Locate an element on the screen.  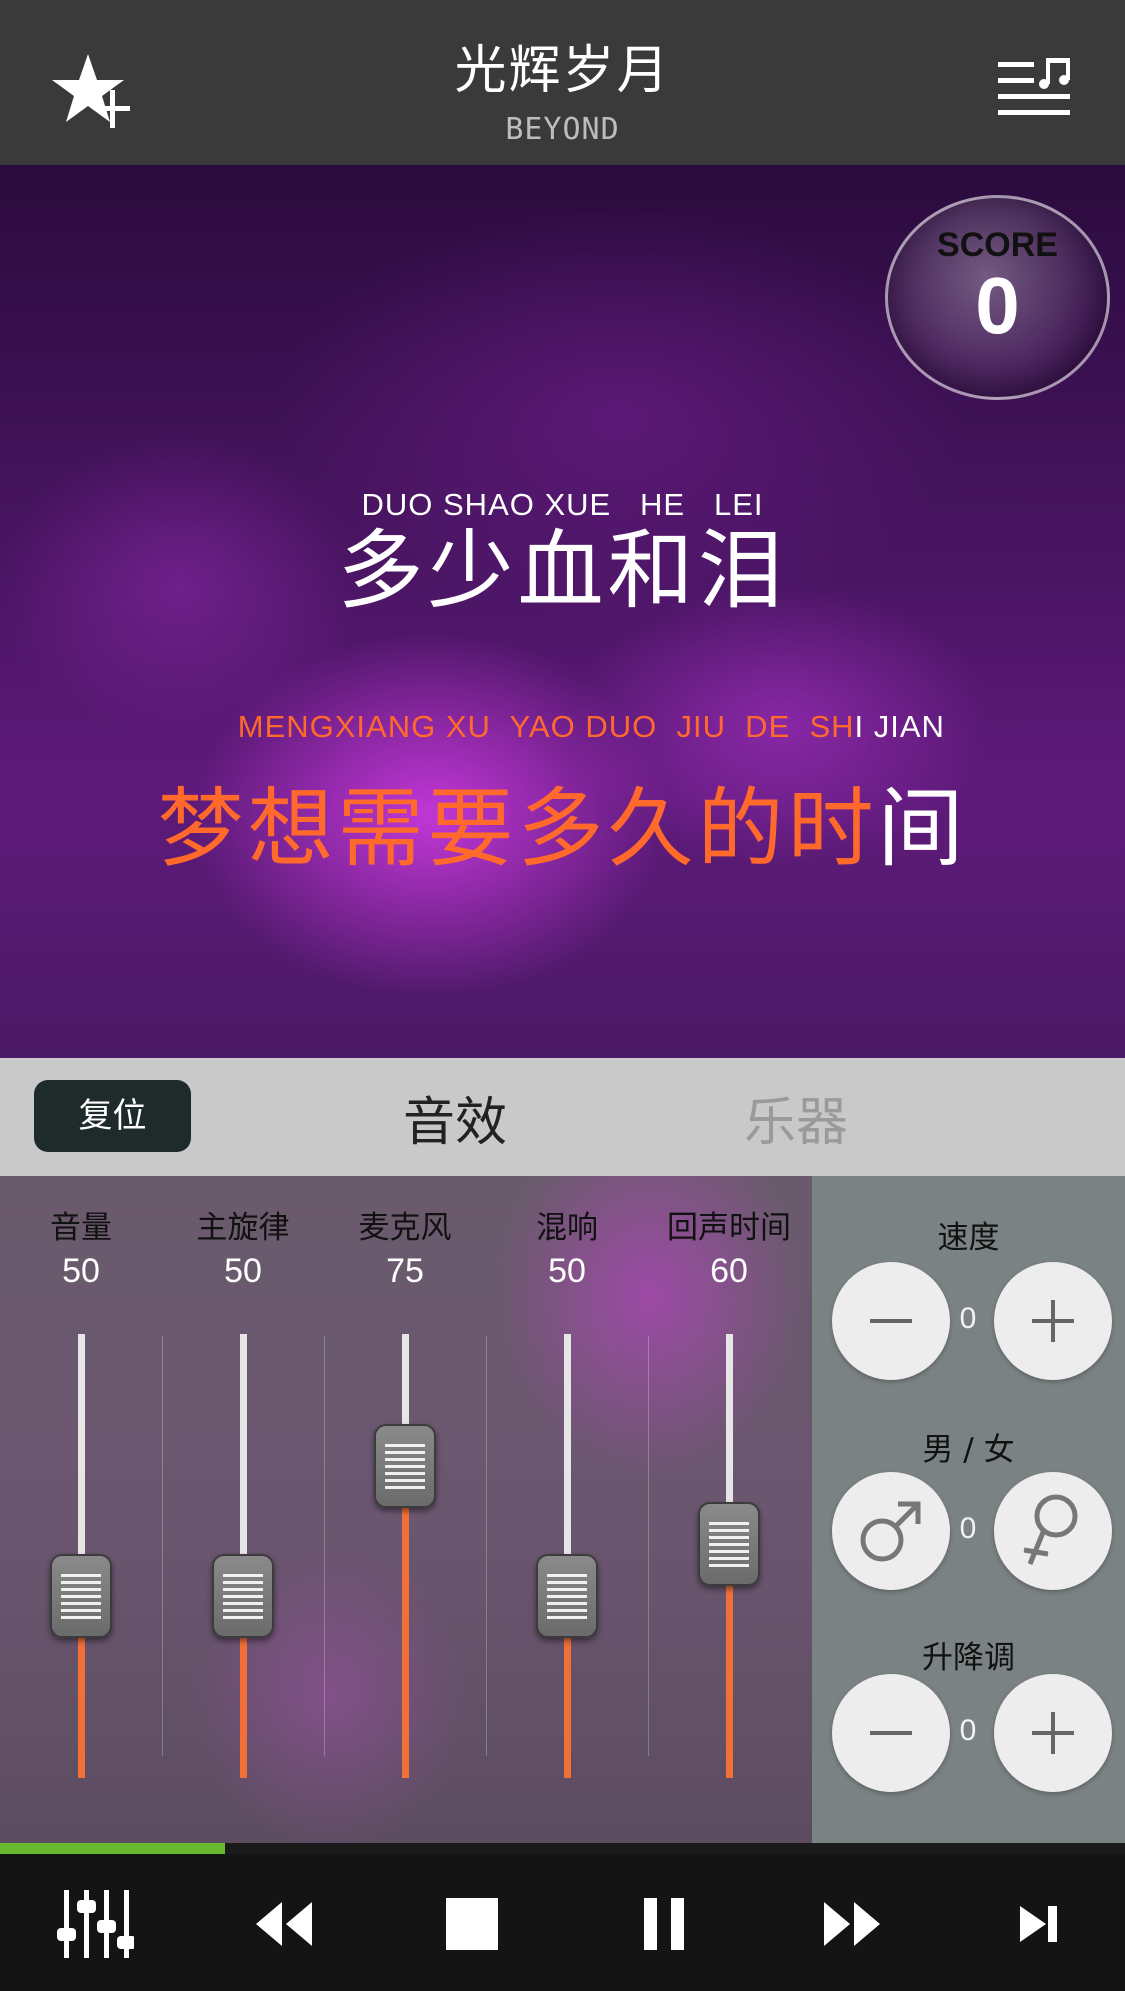
transport-bar is located at coordinates (562, 1922).